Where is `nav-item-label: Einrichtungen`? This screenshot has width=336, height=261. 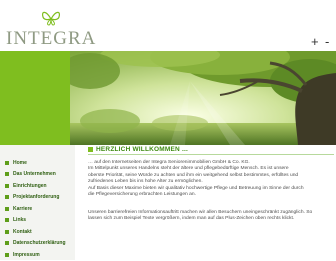 nav-item-label: Einrichtungen is located at coordinates (30, 185).